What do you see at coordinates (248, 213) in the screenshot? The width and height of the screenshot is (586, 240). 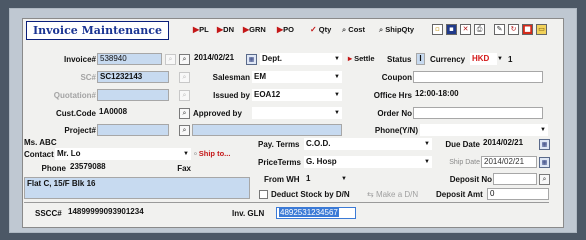 I see `inv-gln-label: Inv. GLN` at bounding box center [248, 213].